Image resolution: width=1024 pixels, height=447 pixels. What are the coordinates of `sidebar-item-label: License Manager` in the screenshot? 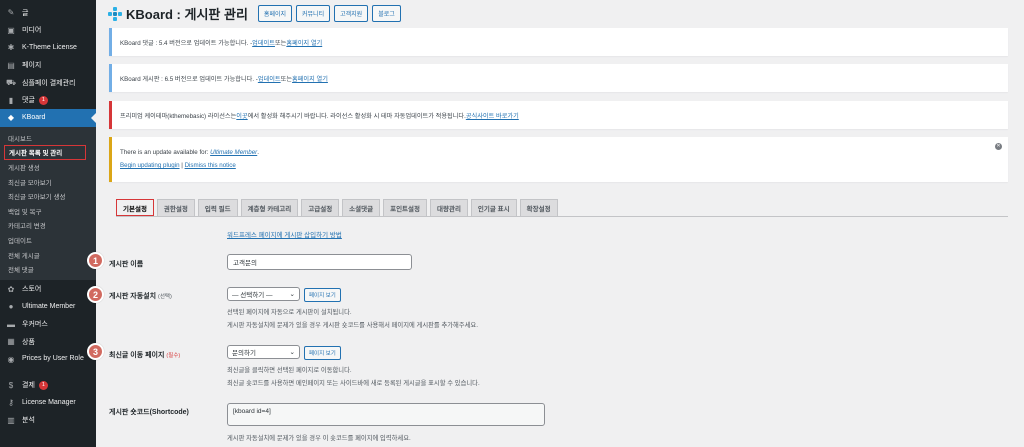 It's located at (49, 402).